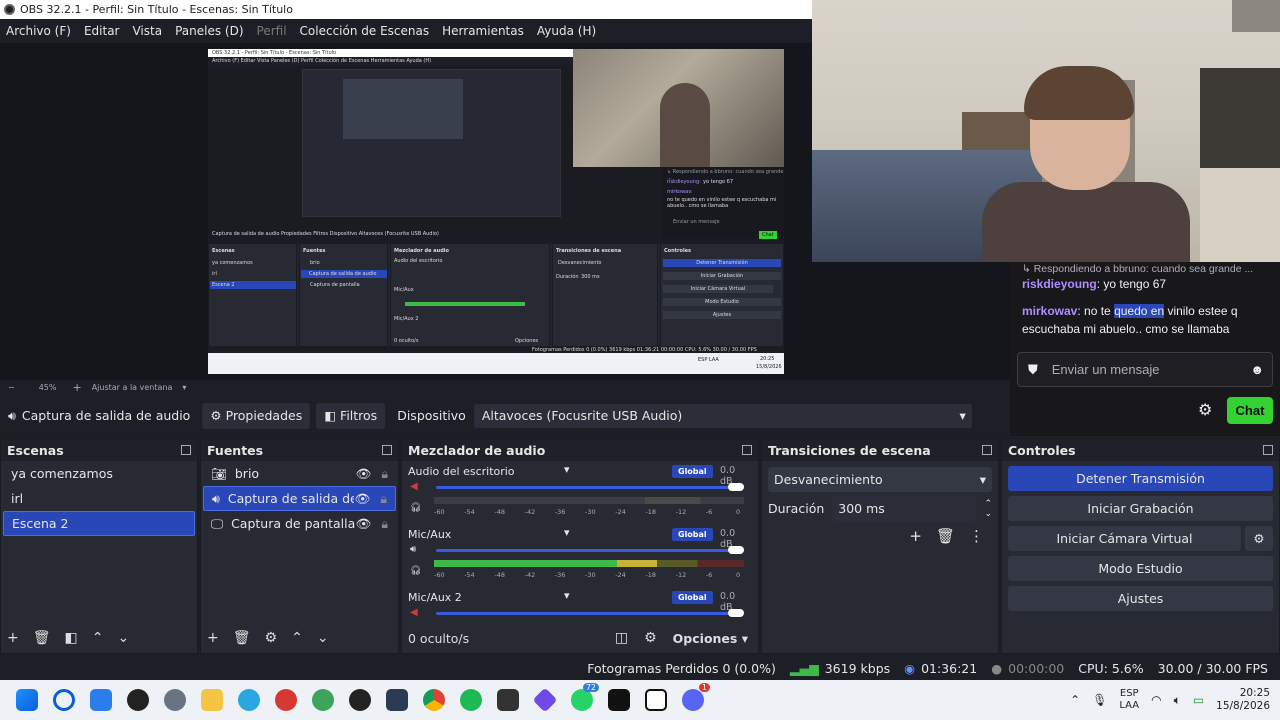  What do you see at coordinates (619, 700) in the screenshot?
I see `or-app-icon` at bounding box center [619, 700].